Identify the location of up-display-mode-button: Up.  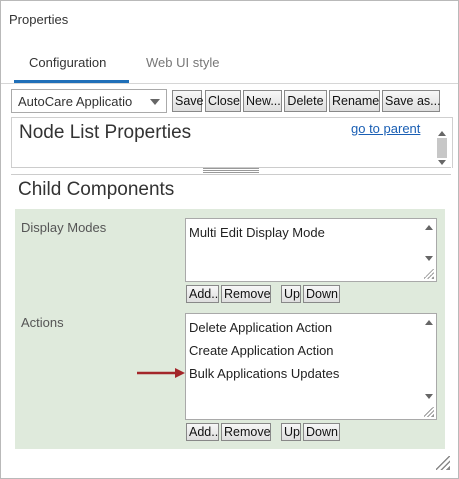
(291, 294).